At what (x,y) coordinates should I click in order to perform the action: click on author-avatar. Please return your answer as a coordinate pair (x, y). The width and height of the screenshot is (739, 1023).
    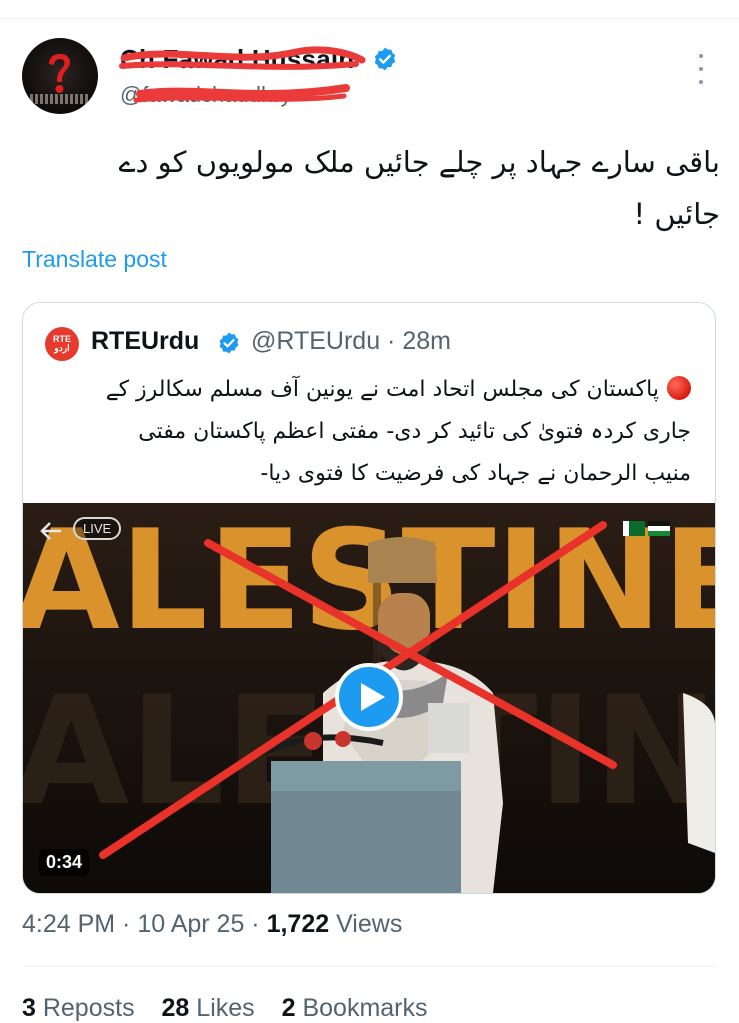
    Looking at the image, I should click on (60, 76).